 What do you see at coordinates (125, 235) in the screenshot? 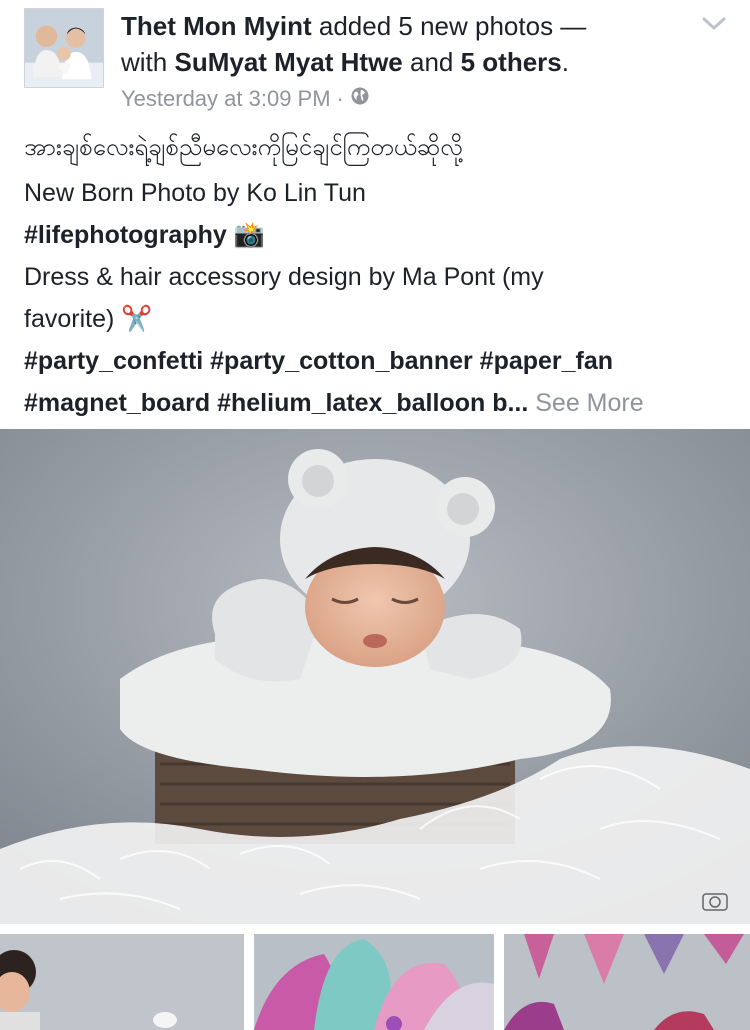
I see `hashtag-lifephotography: #lifephotography` at bounding box center [125, 235].